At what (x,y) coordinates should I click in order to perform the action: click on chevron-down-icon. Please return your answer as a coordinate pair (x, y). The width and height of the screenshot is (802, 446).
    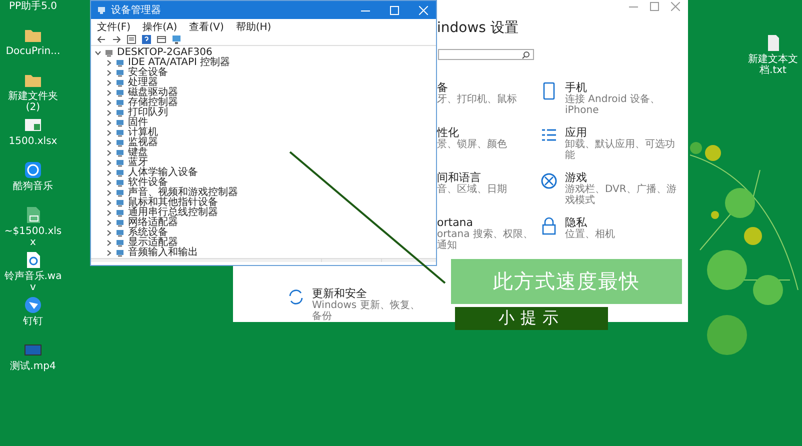
    Looking at the image, I should click on (98, 53).